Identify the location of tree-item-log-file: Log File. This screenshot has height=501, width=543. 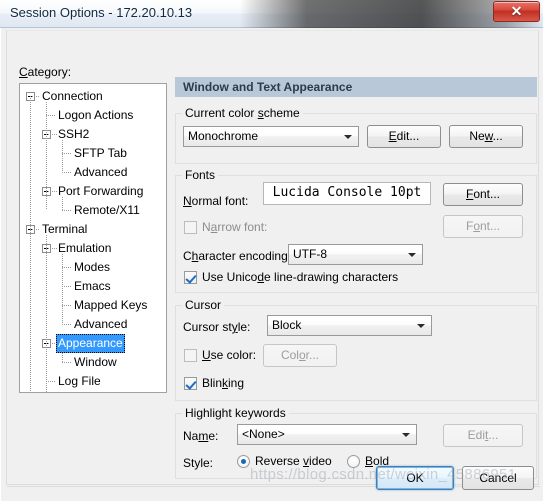
(93, 381).